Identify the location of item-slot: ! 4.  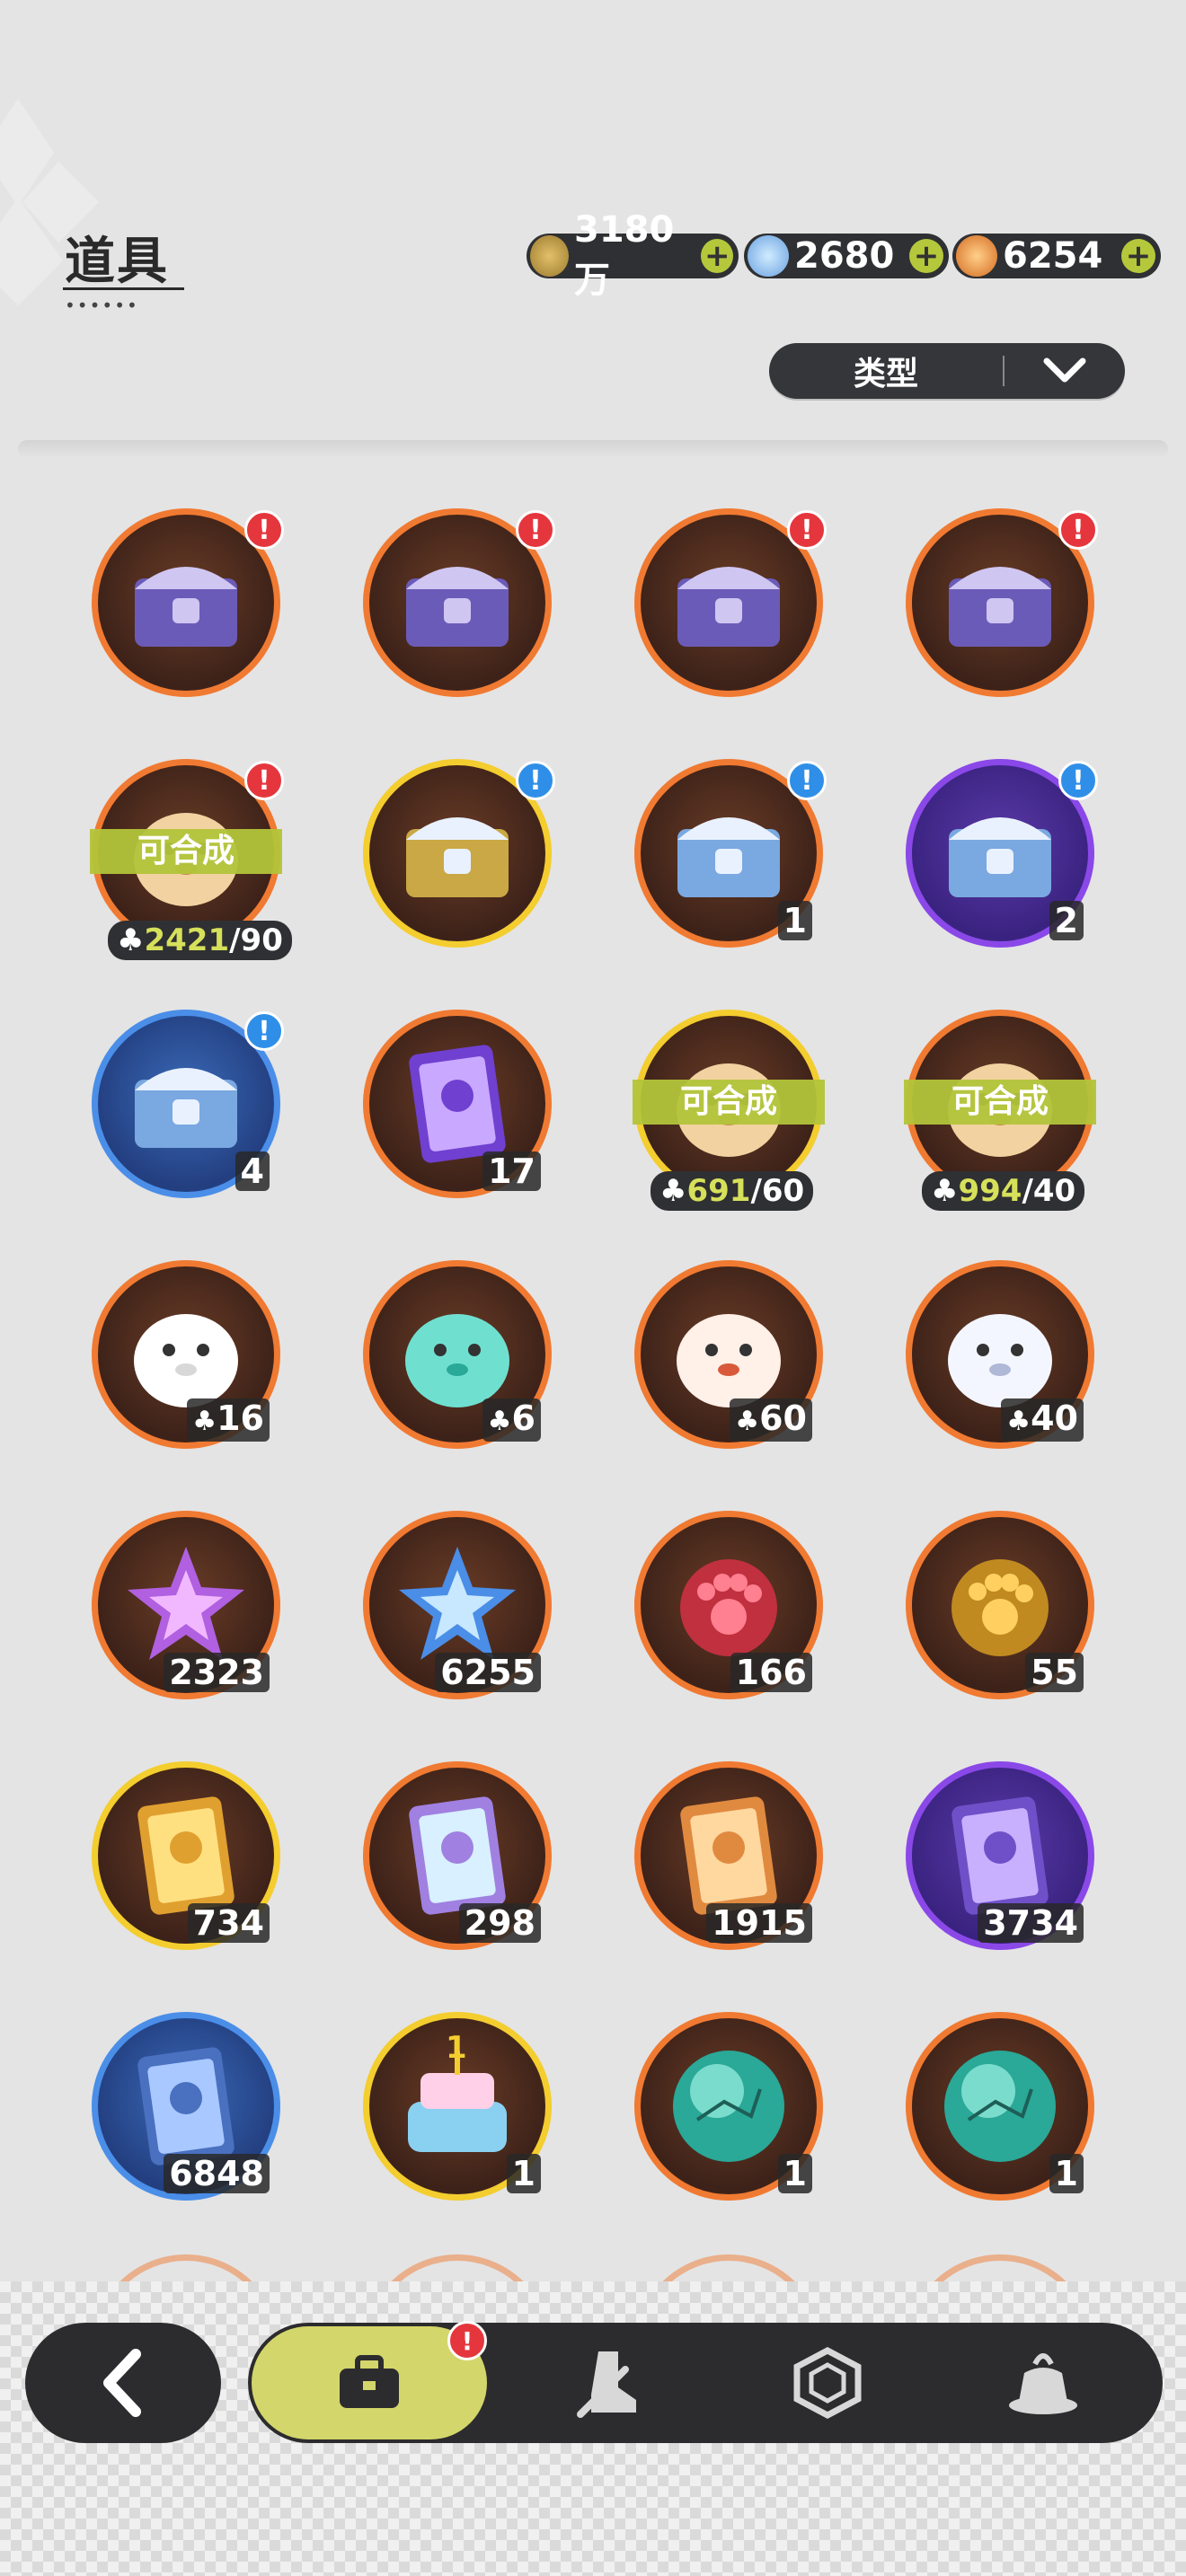
(188, 1104).